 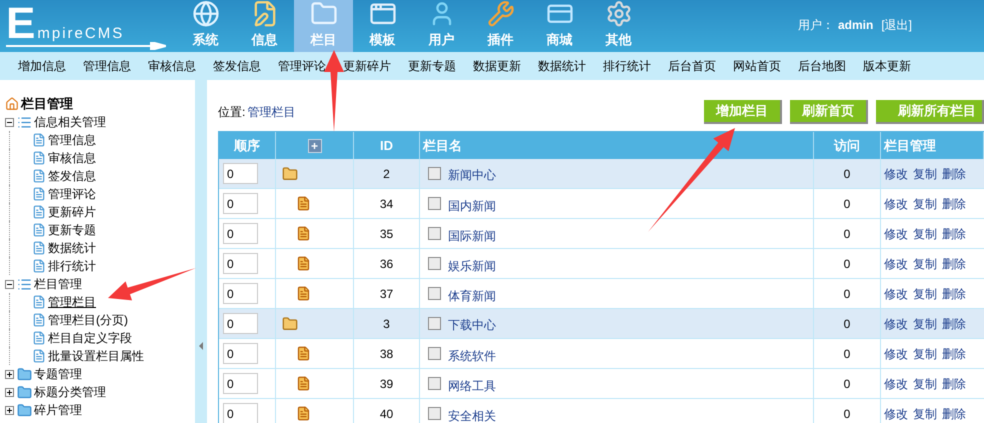 I want to click on submenu-link: 更新碎片, so click(x=367, y=66).